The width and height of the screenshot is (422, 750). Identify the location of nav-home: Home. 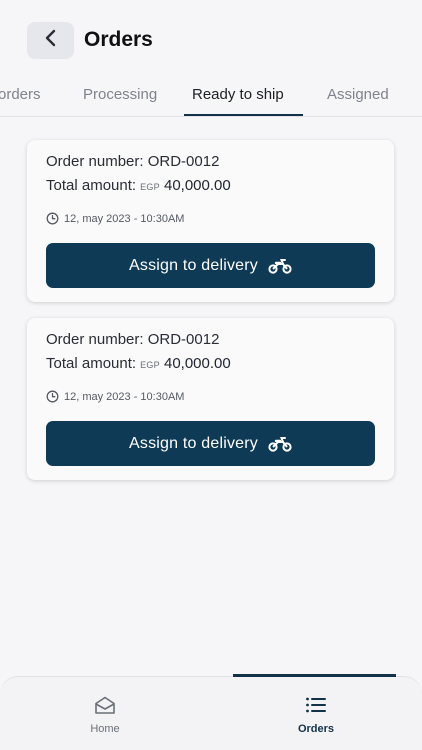
(105, 715).